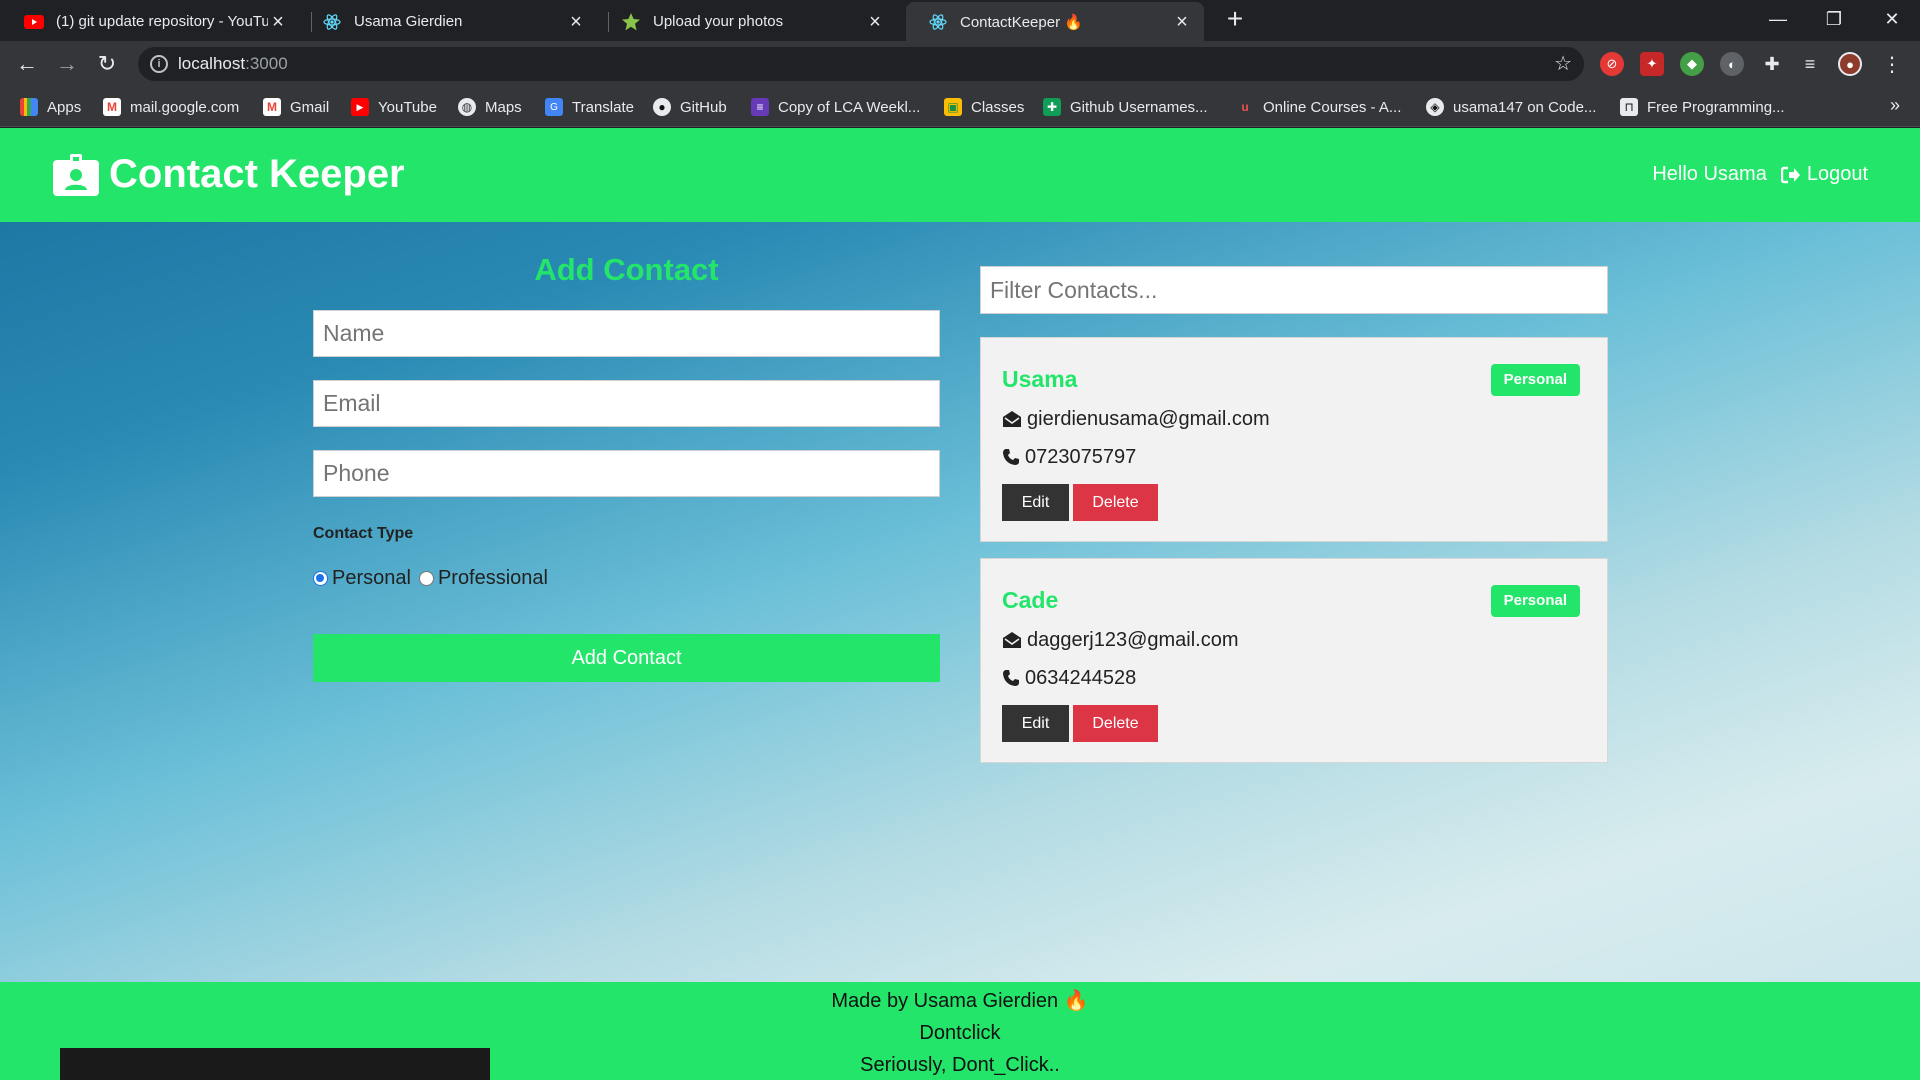  Describe the element at coordinates (662, 107) in the screenshot. I see `github-icon: ●` at that location.